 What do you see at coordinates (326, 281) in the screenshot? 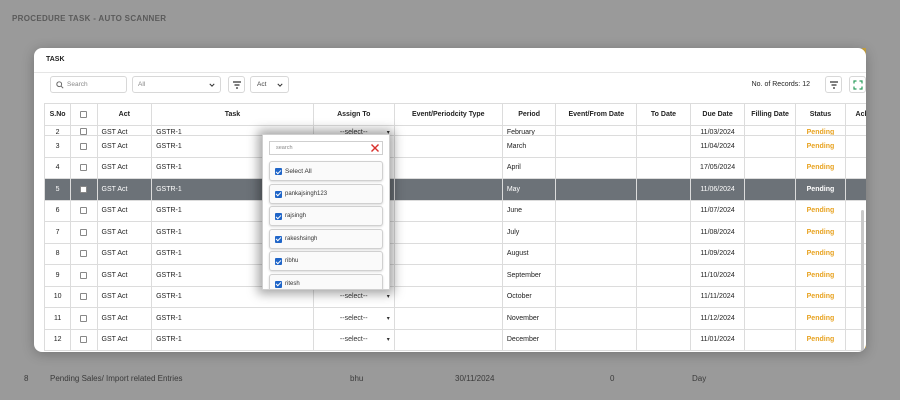
I see `assignee-option: ritesh` at bounding box center [326, 281].